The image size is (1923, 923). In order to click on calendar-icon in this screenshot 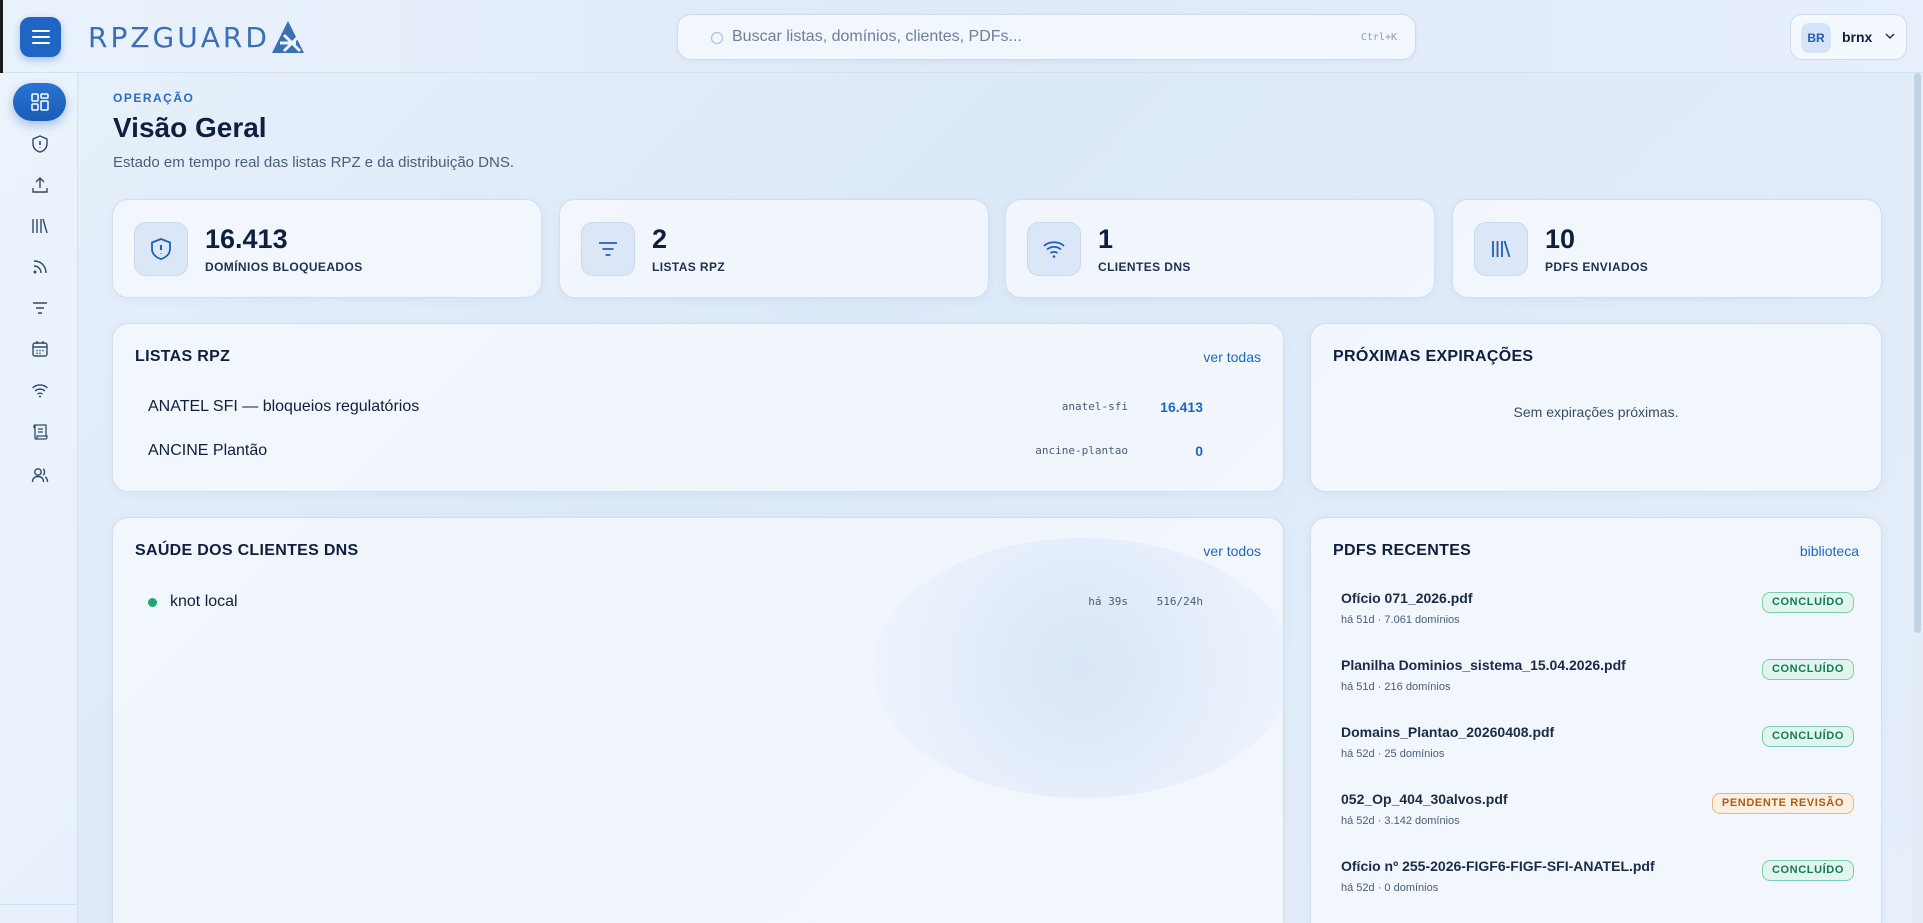, I will do `click(39, 349)`.